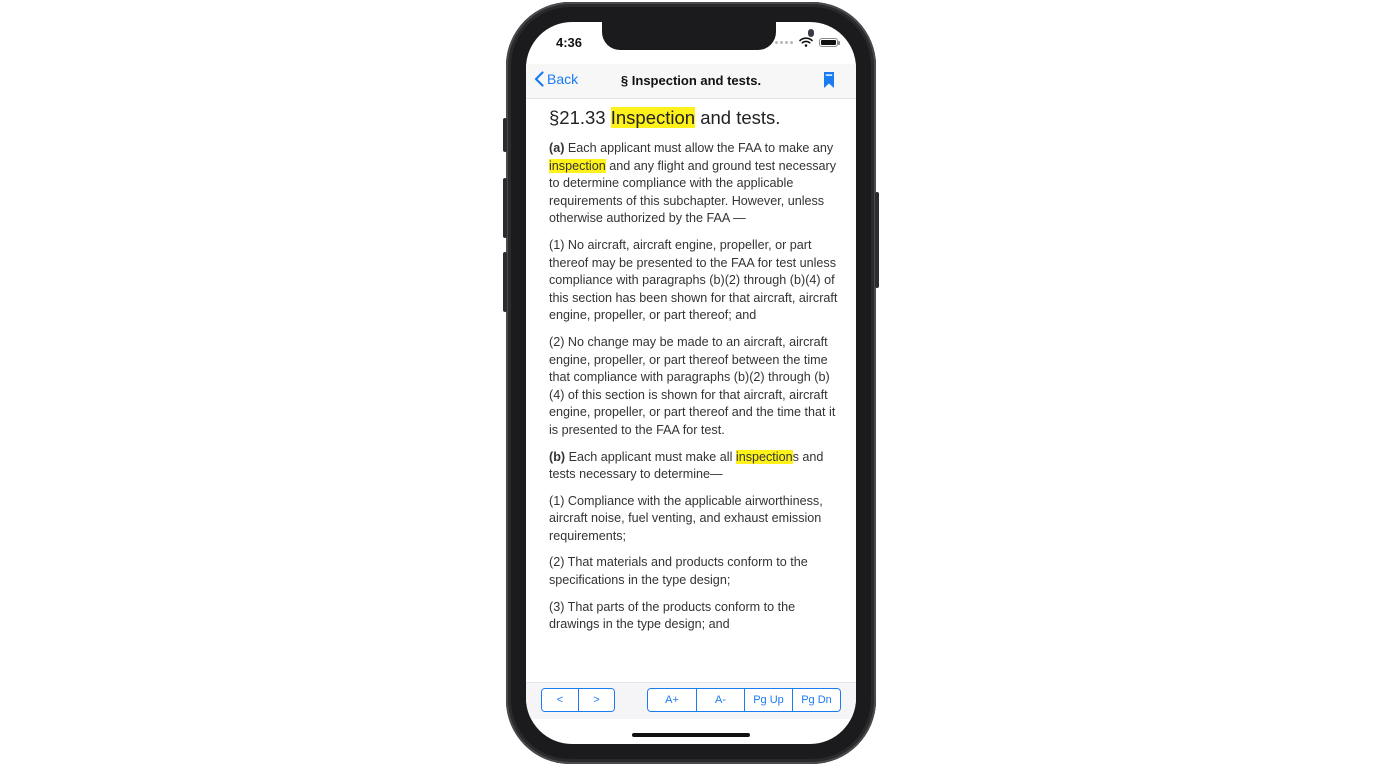 The height and width of the screenshot is (776, 1380). What do you see at coordinates (580, 117) in the screenshot?
I see `heading-number: §21.33` at bounding box center [580, 117].